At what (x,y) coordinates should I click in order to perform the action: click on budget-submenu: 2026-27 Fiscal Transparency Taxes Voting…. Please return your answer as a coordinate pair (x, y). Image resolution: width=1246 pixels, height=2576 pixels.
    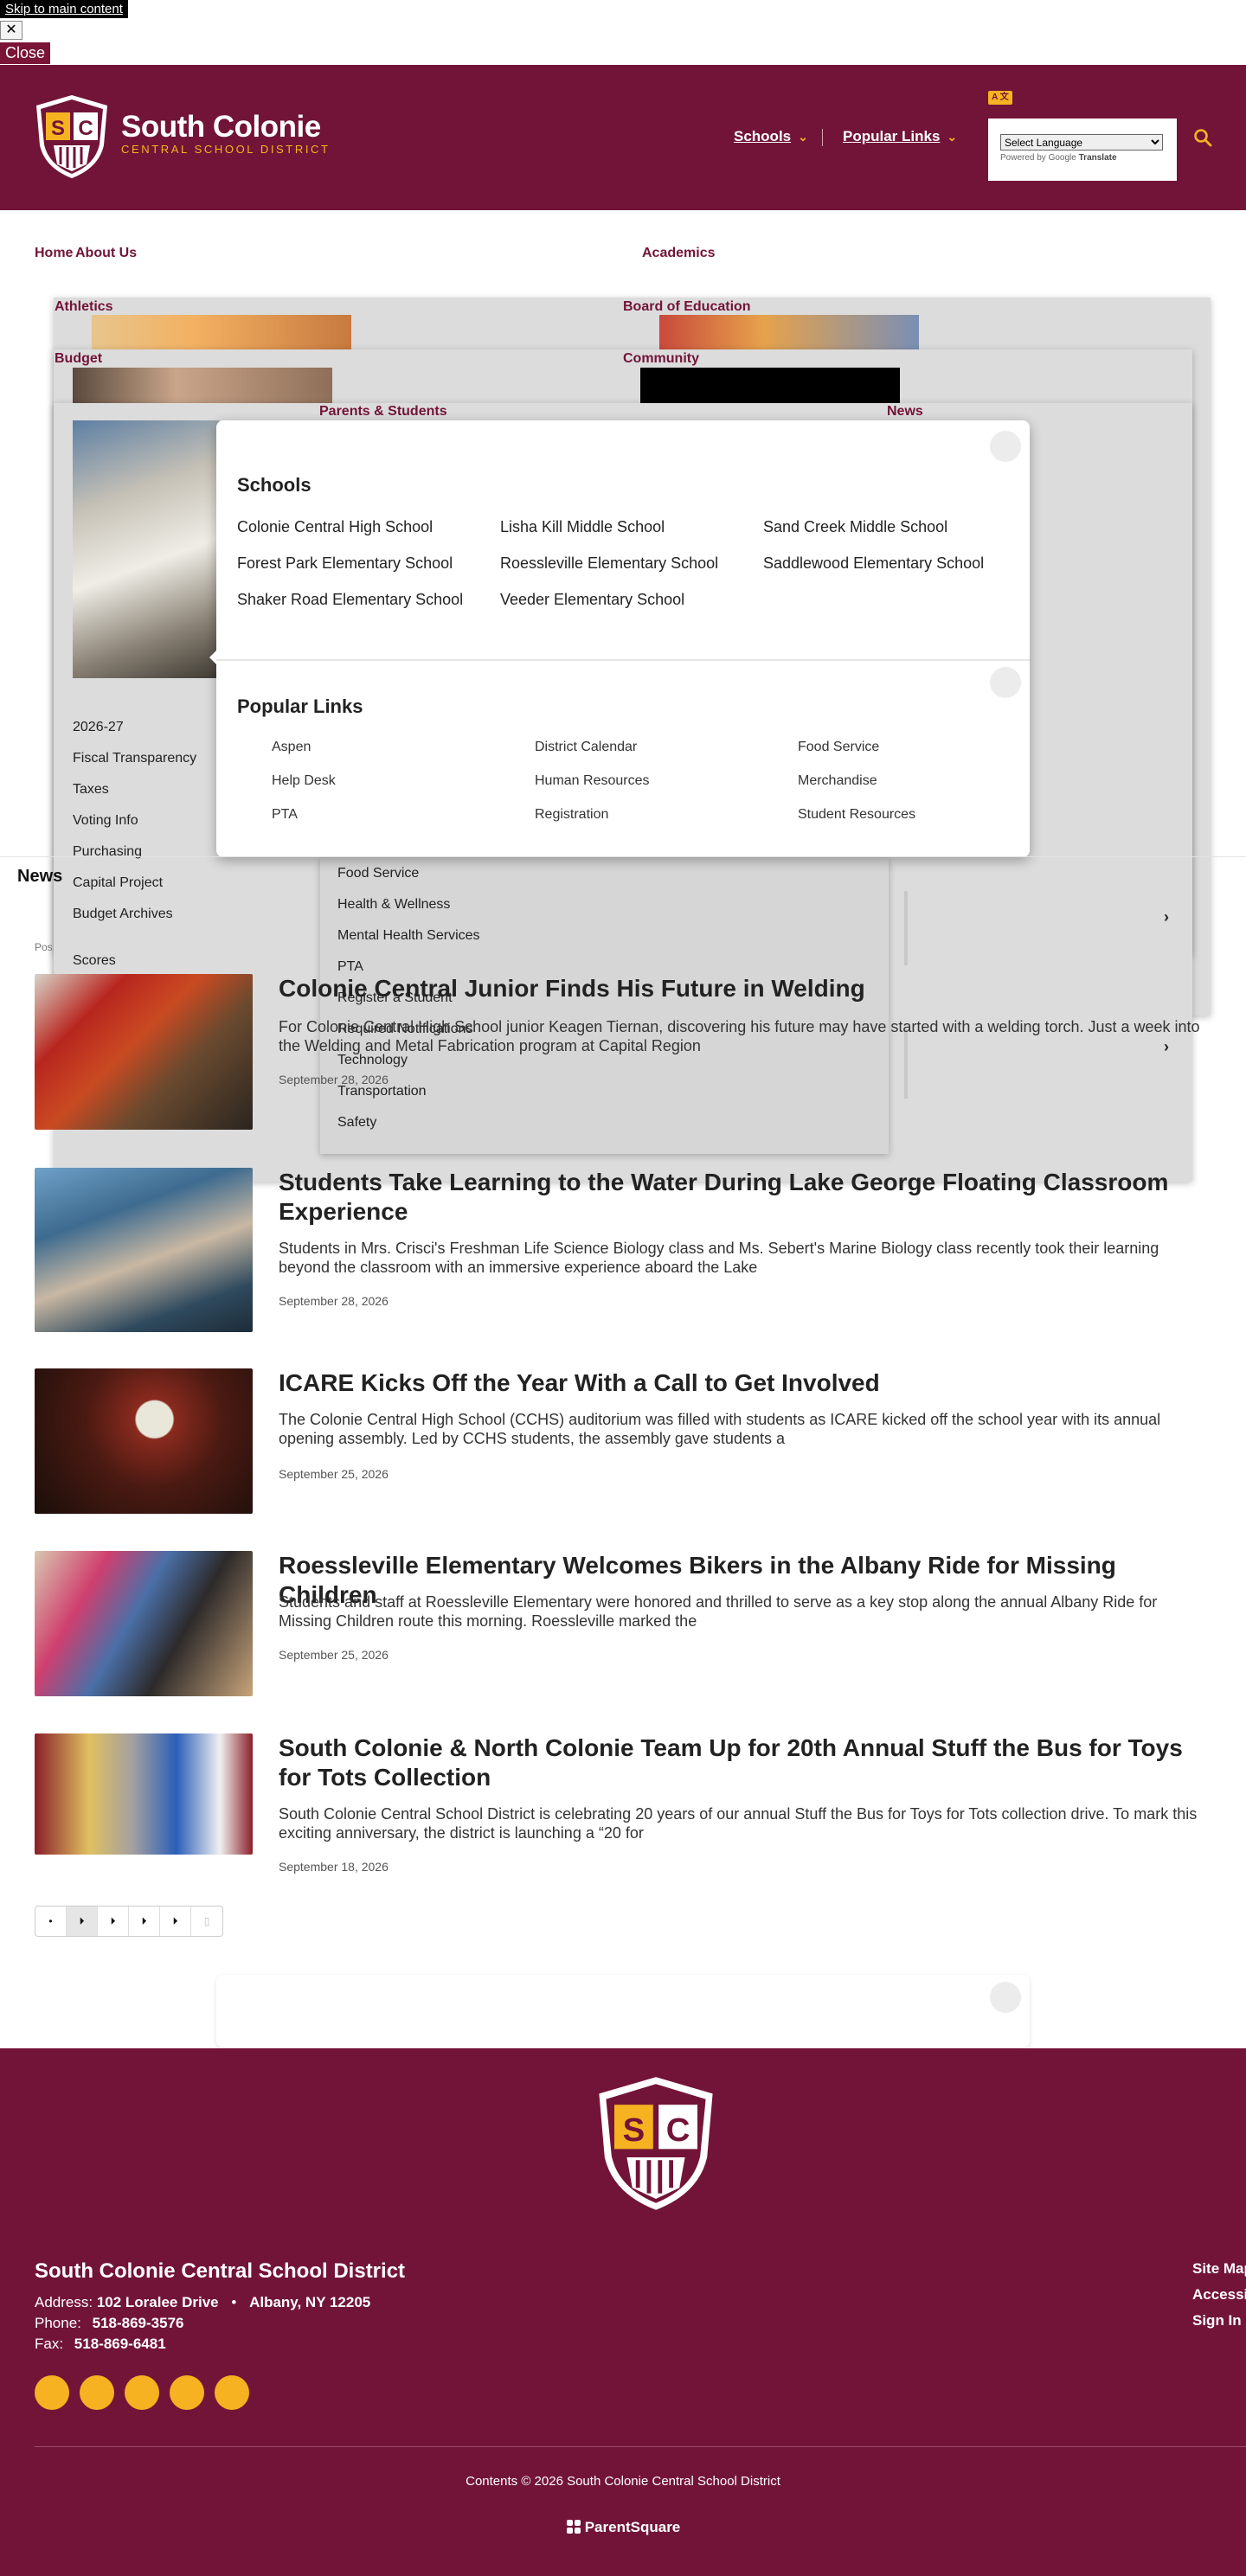
    Looking at the image, I should click on (134, 821).